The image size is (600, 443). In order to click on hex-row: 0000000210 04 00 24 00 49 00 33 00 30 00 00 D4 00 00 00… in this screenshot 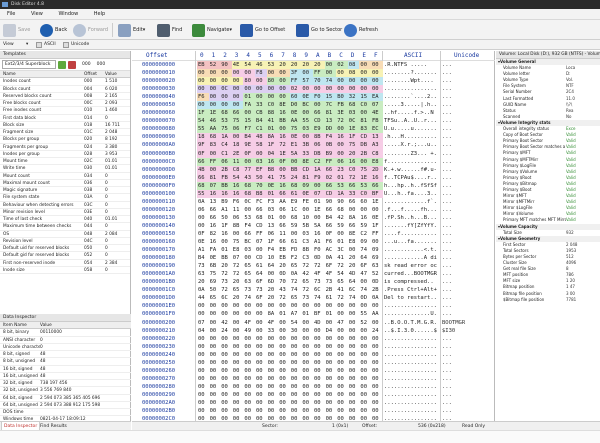, I will do `click(313, 331)`.